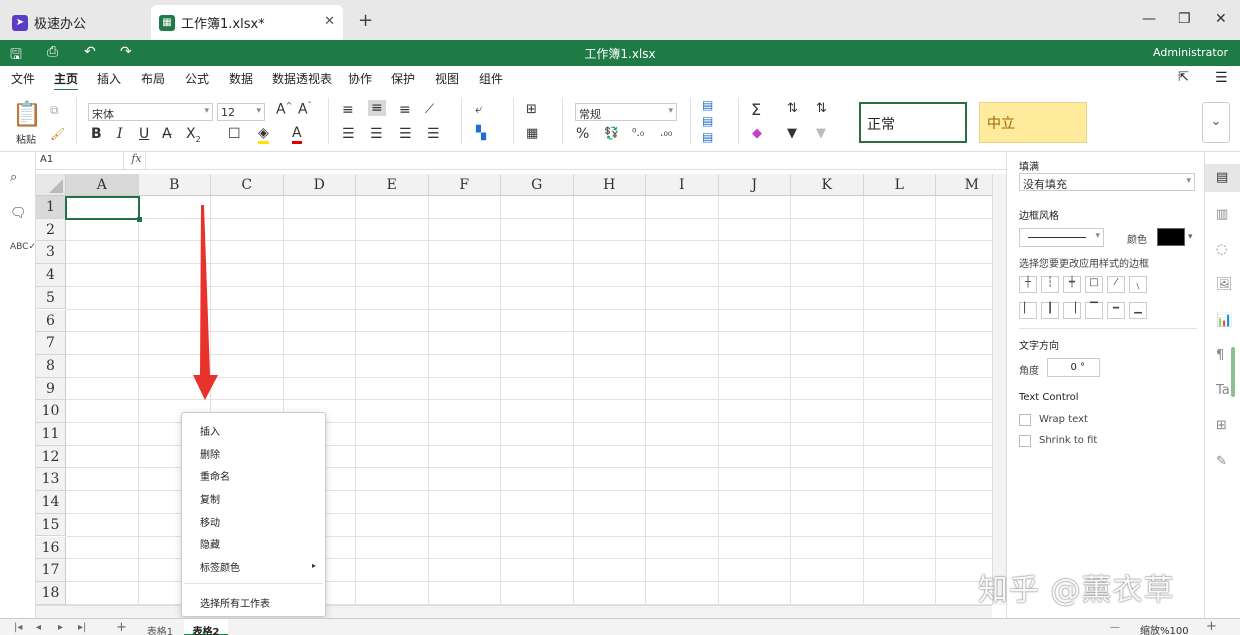 The image size is (1240, 635). What do you see at coordinates (51, 502) in the screenshot?
I see `row-header: 14` at bounding box center [51, 502].